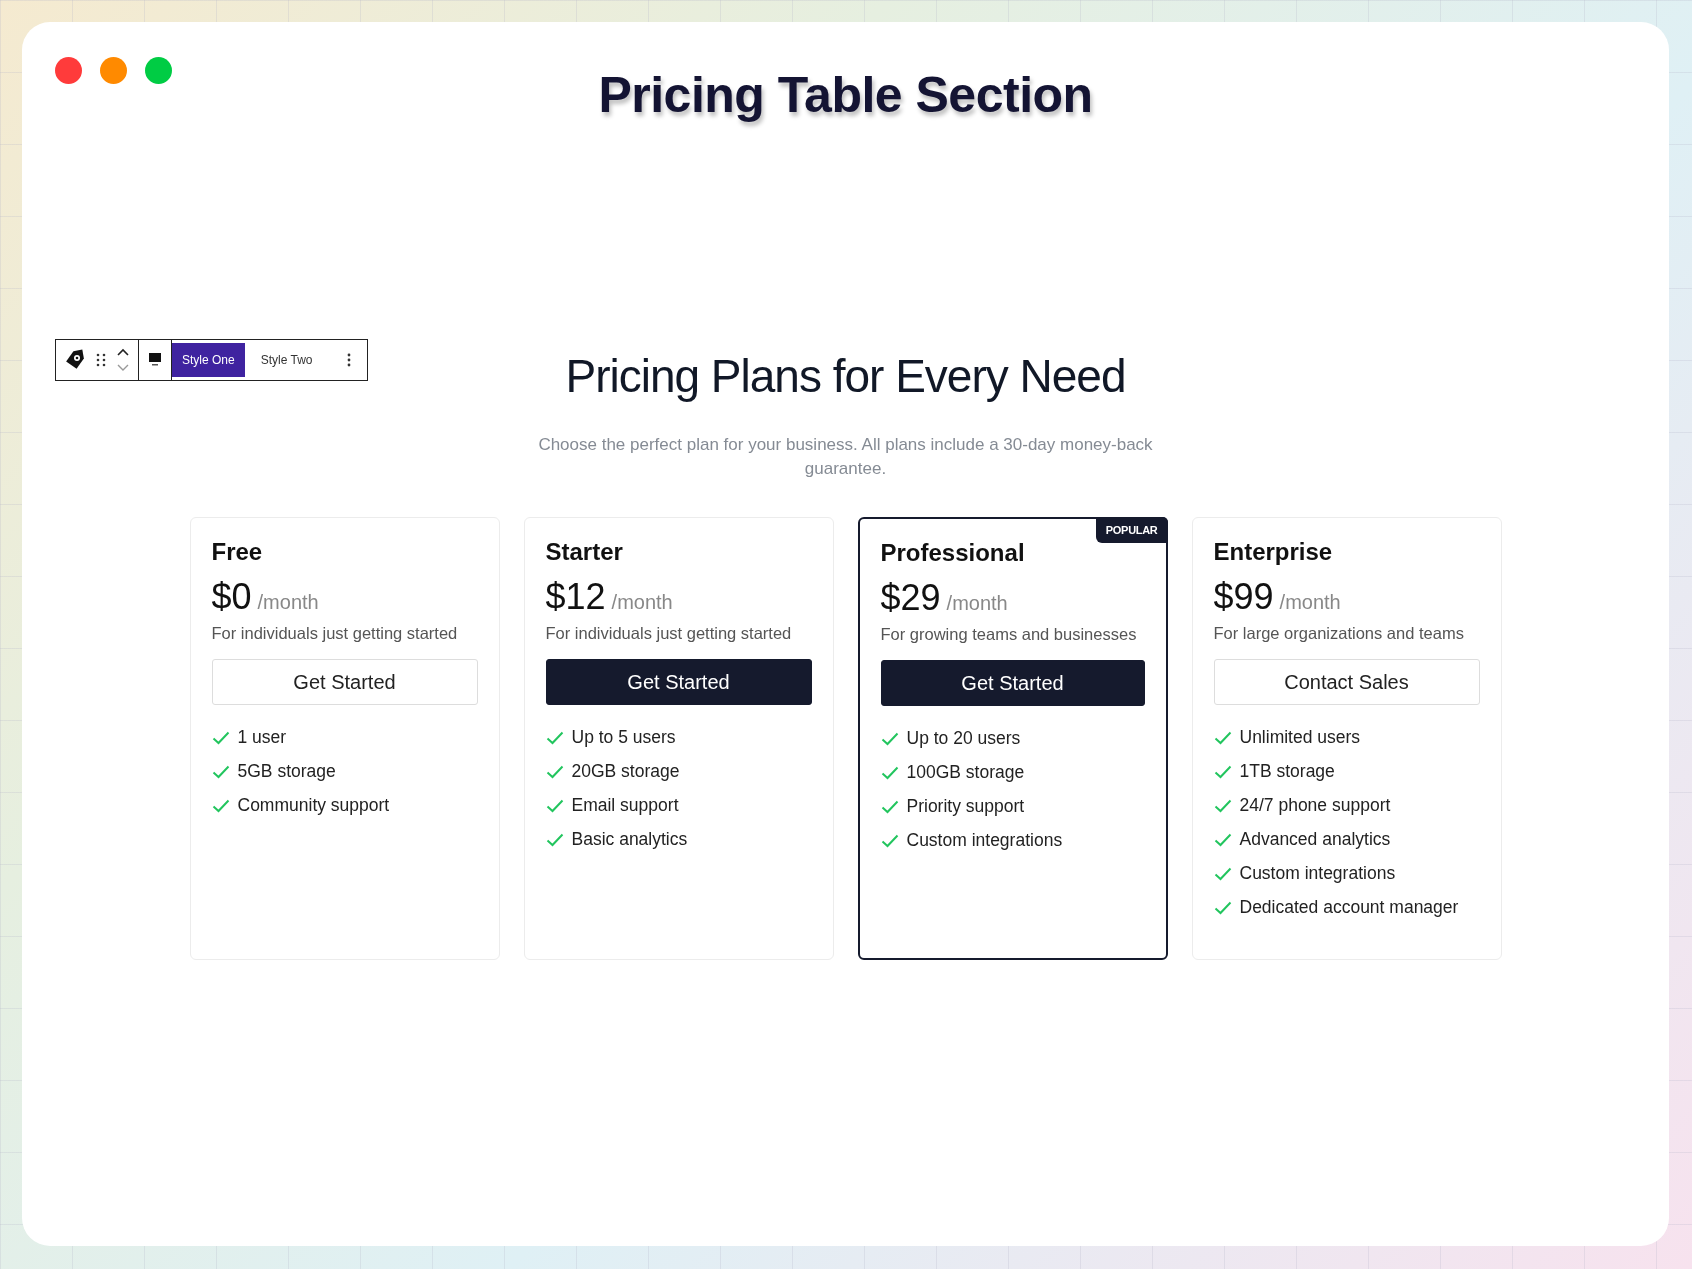 The image size is (1692, 1269). What do you see at coordinates (584, 552) in the screenshot?
I see `plan-name: Starter` at bounding box center [584, 552].